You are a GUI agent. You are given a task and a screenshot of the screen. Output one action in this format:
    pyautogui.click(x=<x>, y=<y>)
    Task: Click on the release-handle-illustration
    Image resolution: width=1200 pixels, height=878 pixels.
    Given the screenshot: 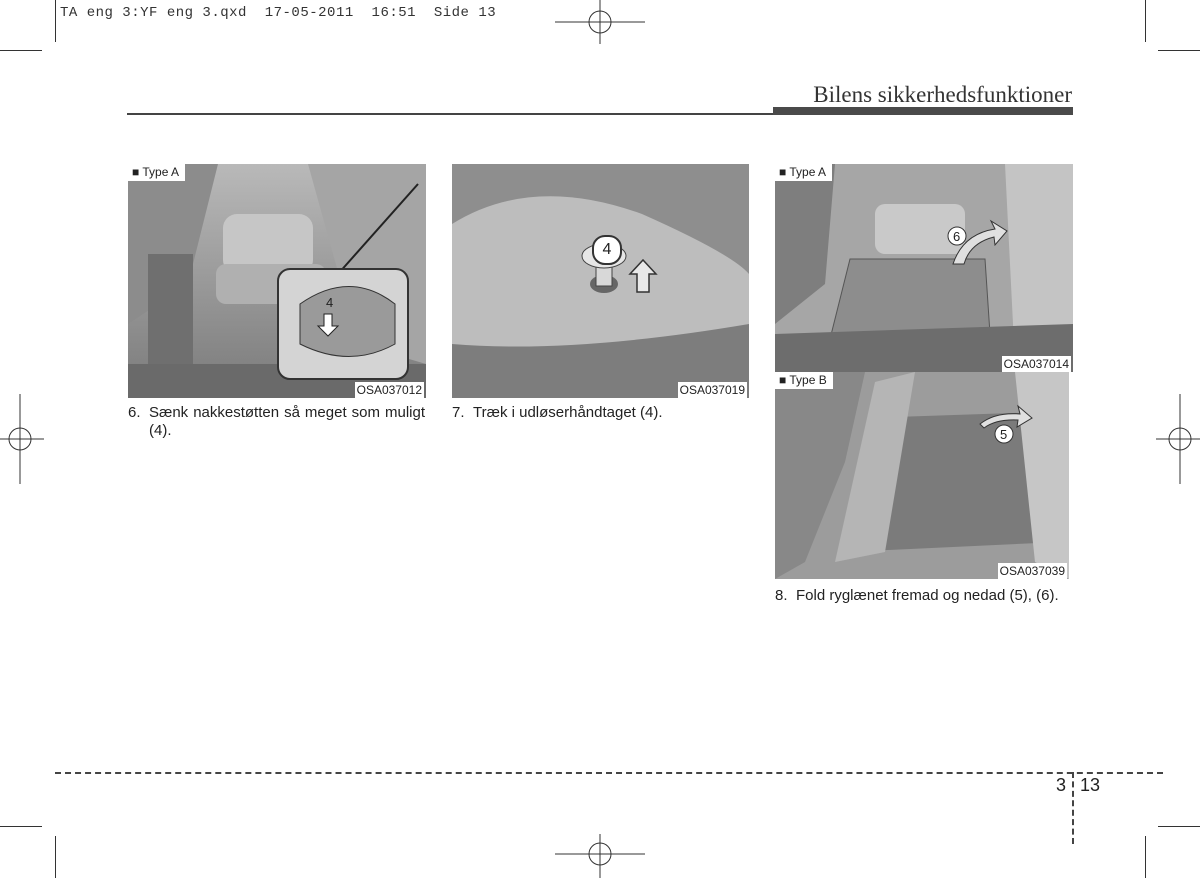 What is the action you would take?
    pyautogui.click(x=600, y=281)
    